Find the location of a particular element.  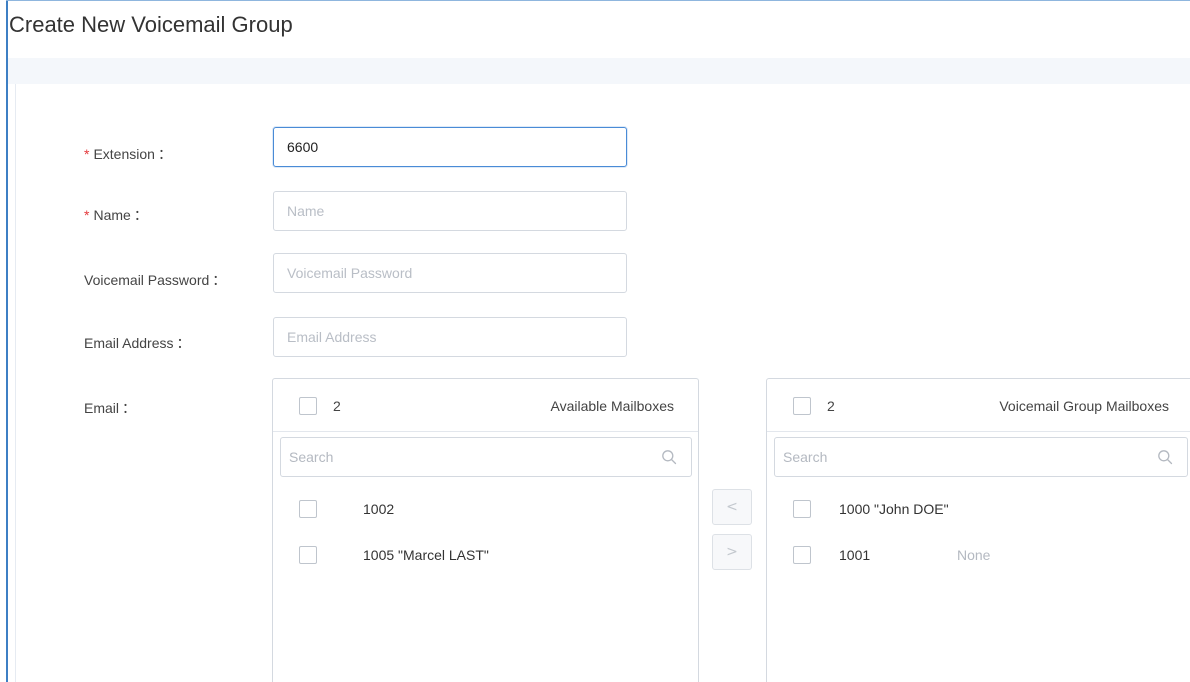

list-item: 1005 "Marcel LAST" is located at coordinates (485, 555).